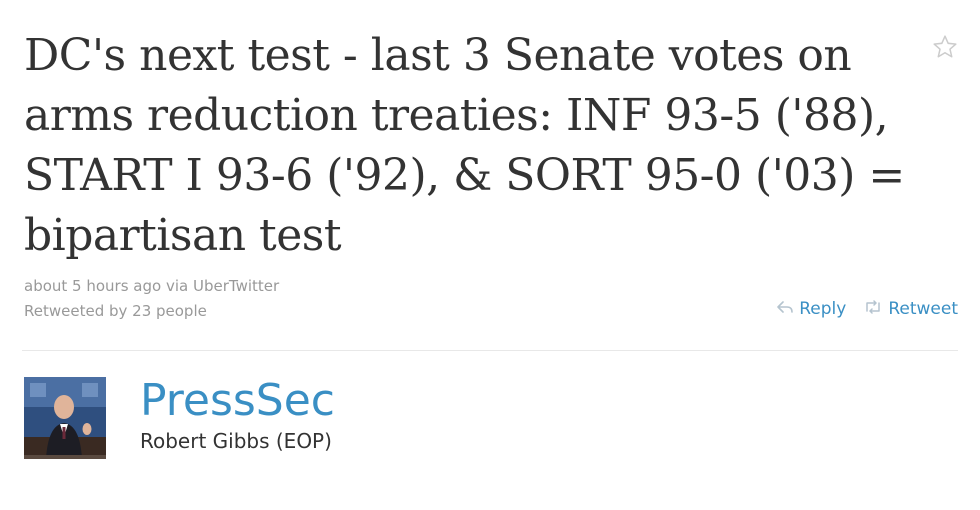 This screenshot has width=980, height=510. Describe the element at coordinates (490, 350) in the screenshot. I see `divider` at that location.